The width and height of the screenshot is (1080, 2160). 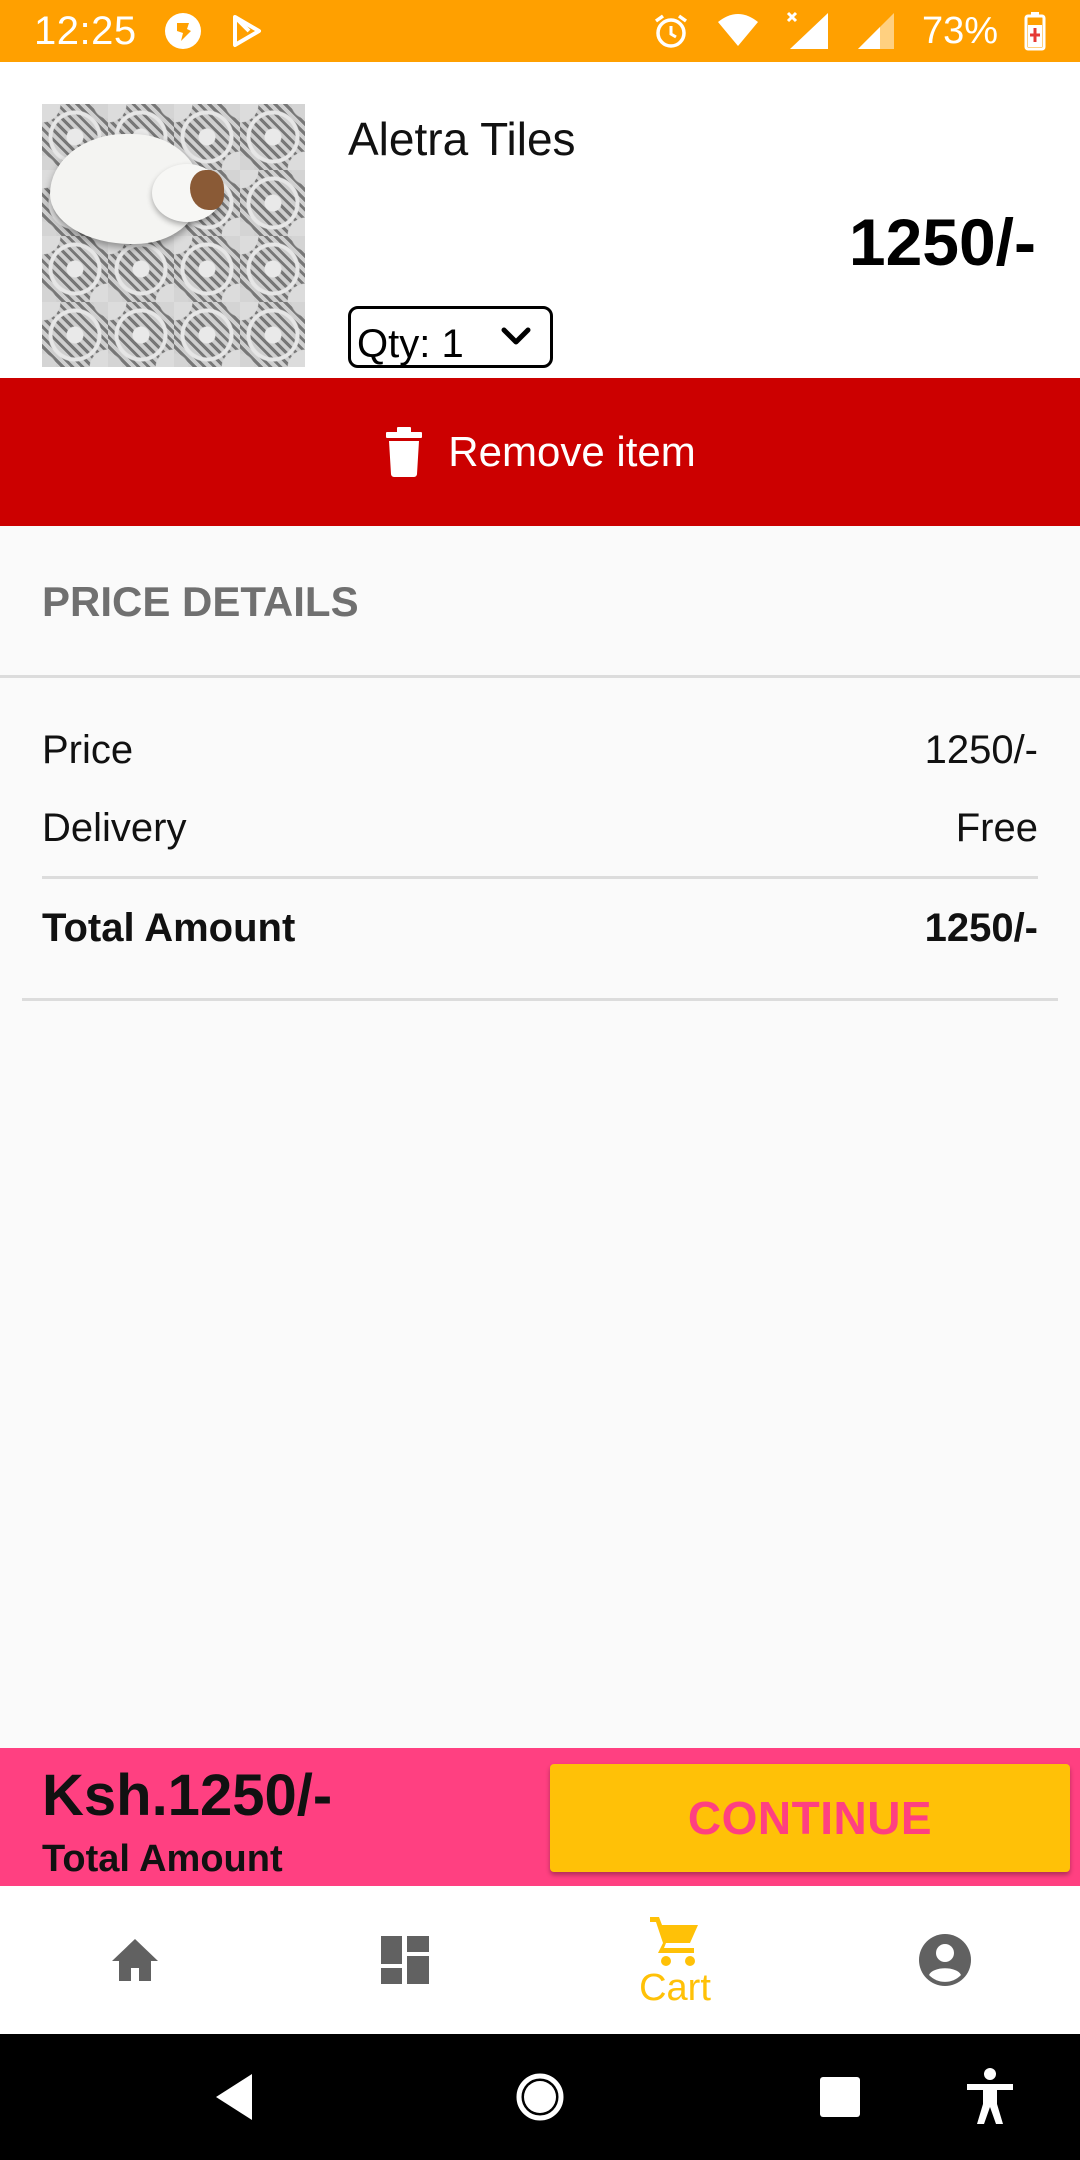 I want to click on home-icon, so click(x=135, y=1960).